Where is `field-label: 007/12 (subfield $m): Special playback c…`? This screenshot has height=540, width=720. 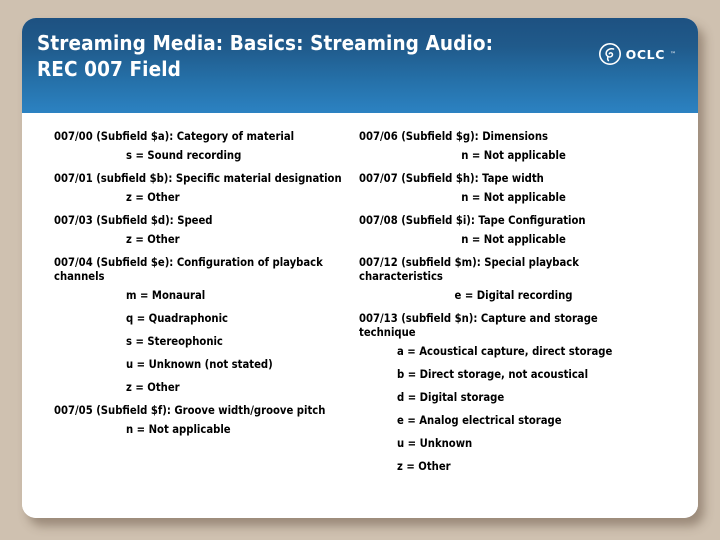 field-label: 007/12 (subfield $m): Special playback c… is located at coordinates (469, 269).